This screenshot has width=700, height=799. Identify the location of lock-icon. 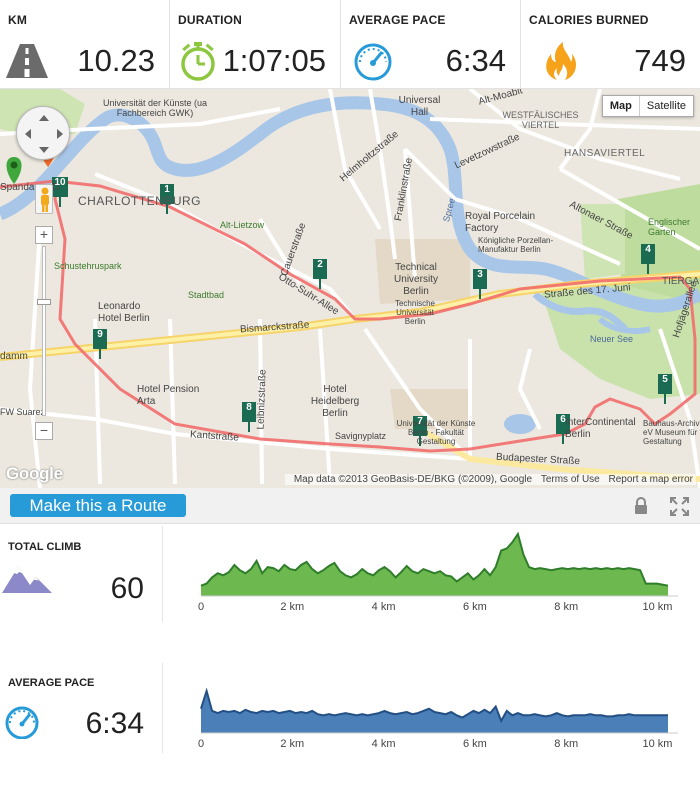
(641, 506).